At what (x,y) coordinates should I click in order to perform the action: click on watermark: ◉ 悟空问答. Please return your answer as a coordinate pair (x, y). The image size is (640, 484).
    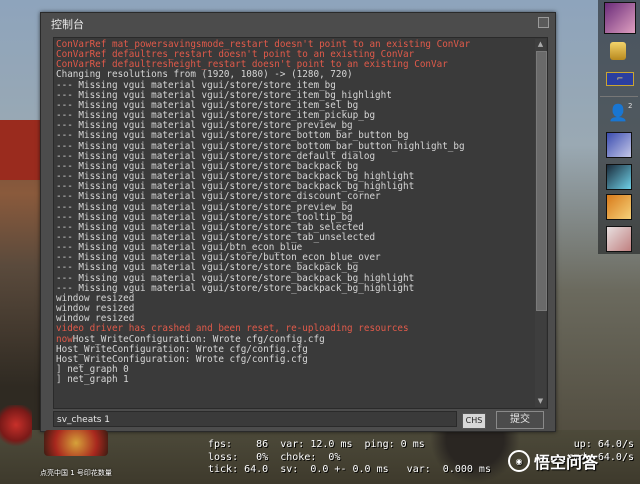
    Looking at the image, I should click on (553, 461).